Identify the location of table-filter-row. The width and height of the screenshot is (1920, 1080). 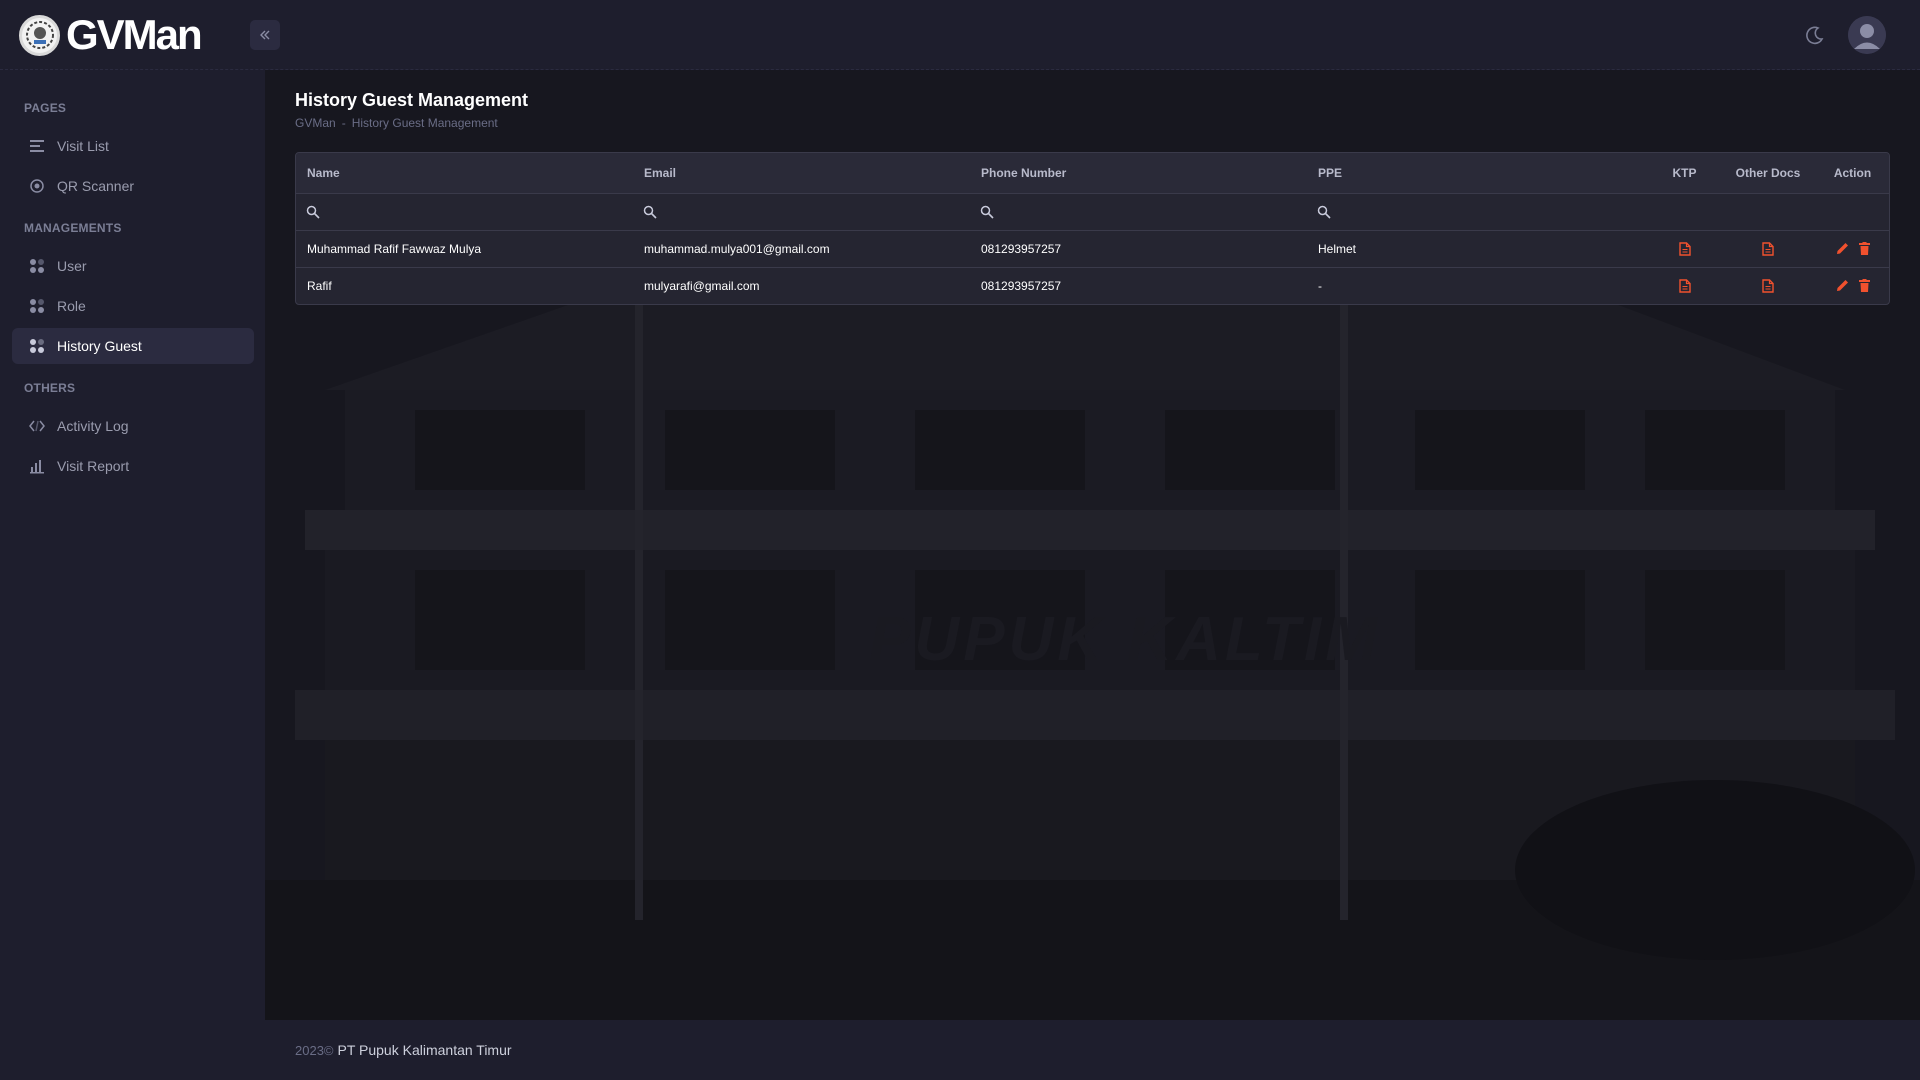
(1092, 212).